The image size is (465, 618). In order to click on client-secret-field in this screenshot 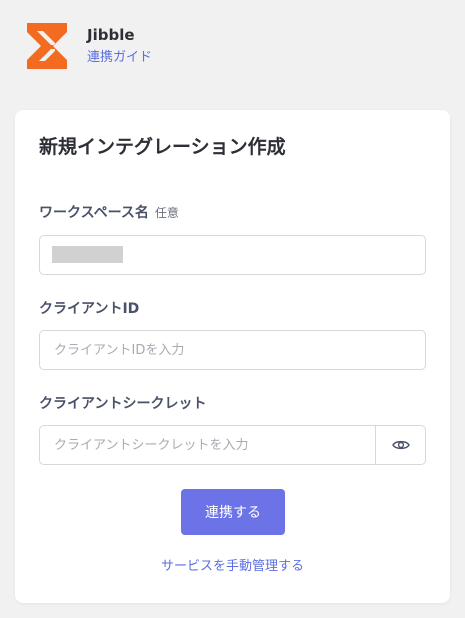, I will do `click(232, 445)`.